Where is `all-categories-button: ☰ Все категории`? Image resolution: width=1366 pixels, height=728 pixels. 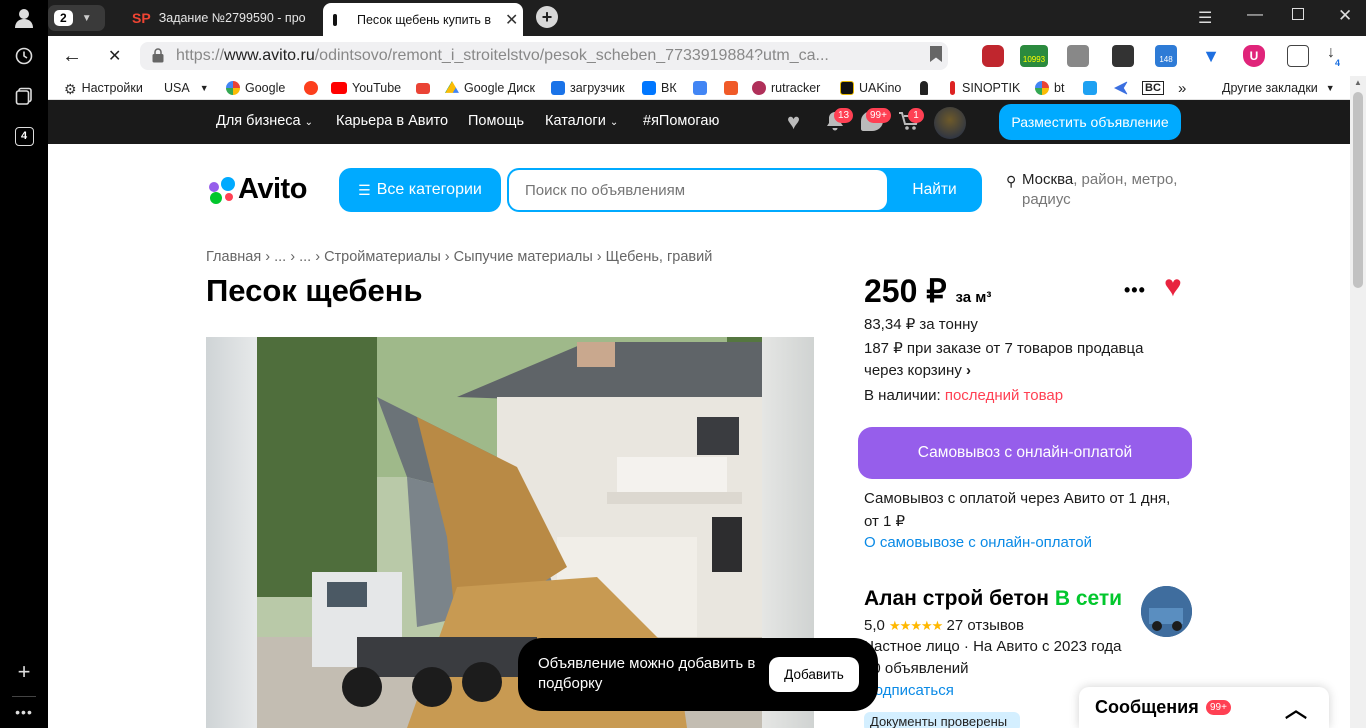
all-categories-button: ☰ Все категории is located at coordinates (420, 190).